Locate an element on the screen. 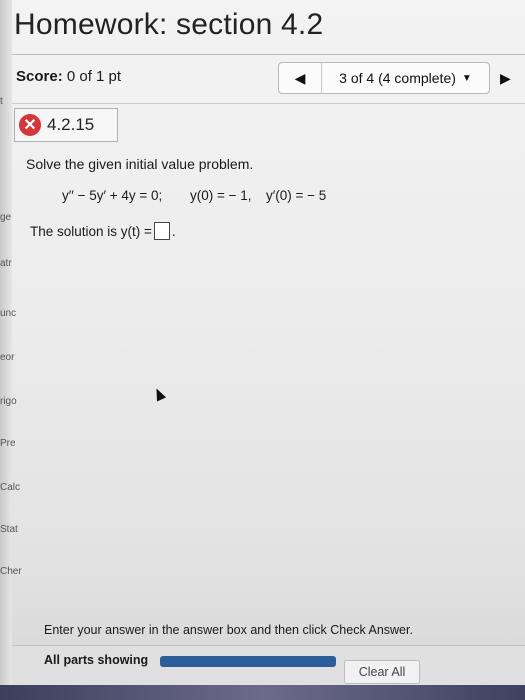 The image size is (525, 700). incorrect-x-icon: ✕ is located at coordinates (30, 125).